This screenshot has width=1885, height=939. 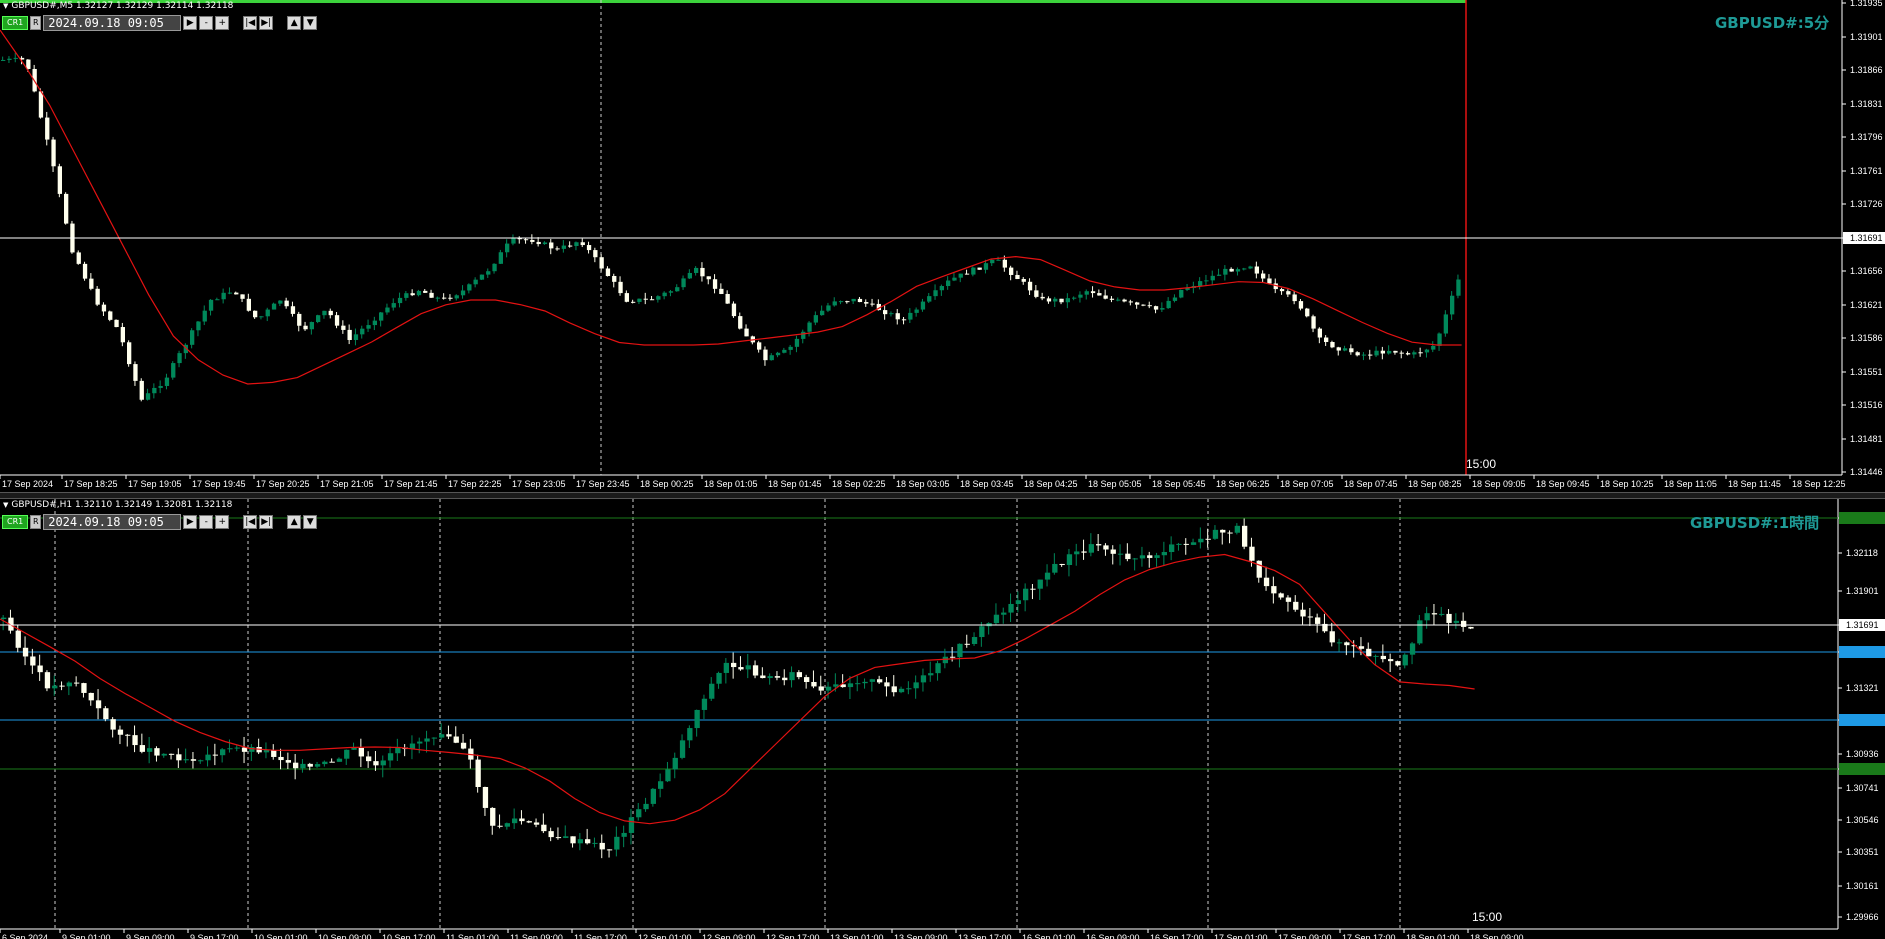 I want to click on time-tick-label: 18 Sep 09:45, so click(x=1563, y=484).